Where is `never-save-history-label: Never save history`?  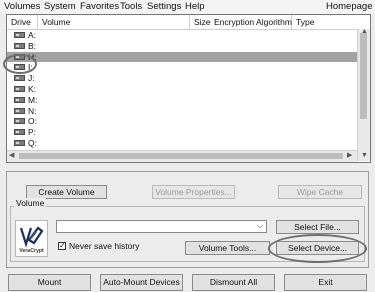
never-save-history-label: Never save history is located at coordinates (104, 246).